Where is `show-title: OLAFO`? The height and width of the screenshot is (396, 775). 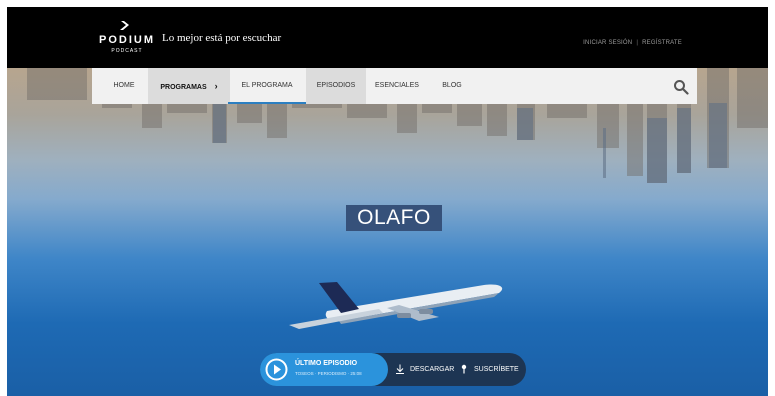
show-title: OLAFO is located at coordinates (394, 217).